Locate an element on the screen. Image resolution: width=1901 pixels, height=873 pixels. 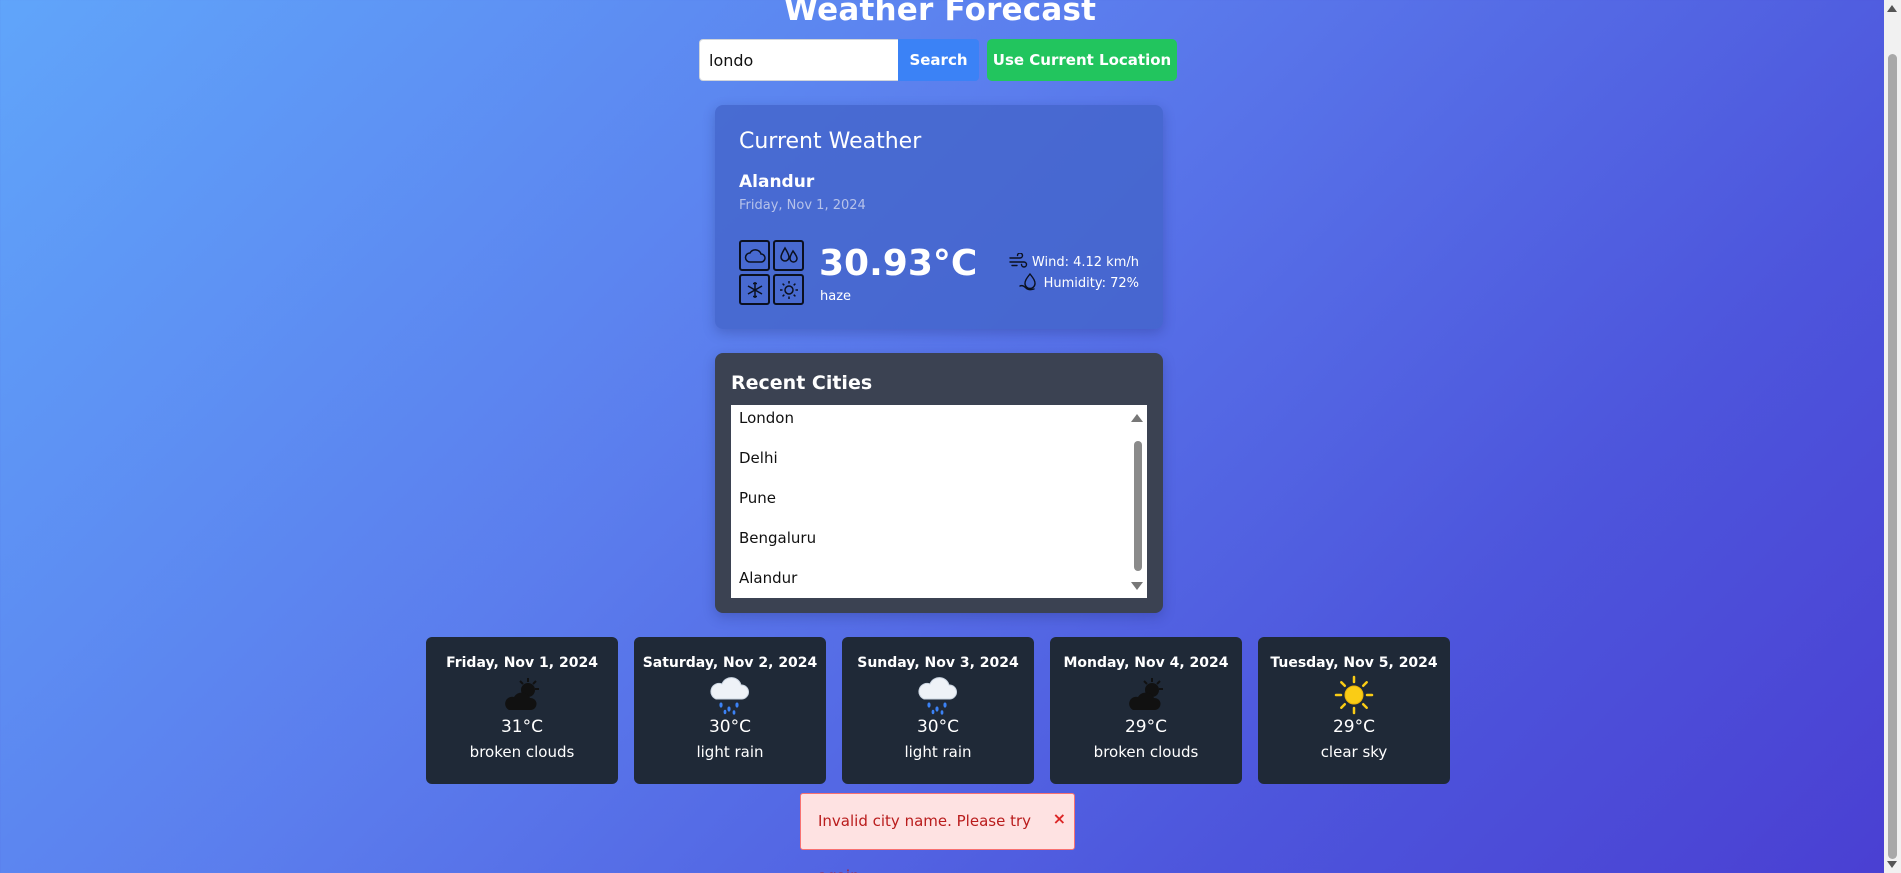
recent-list-scrollbar is located at coordinates (1138, 501).